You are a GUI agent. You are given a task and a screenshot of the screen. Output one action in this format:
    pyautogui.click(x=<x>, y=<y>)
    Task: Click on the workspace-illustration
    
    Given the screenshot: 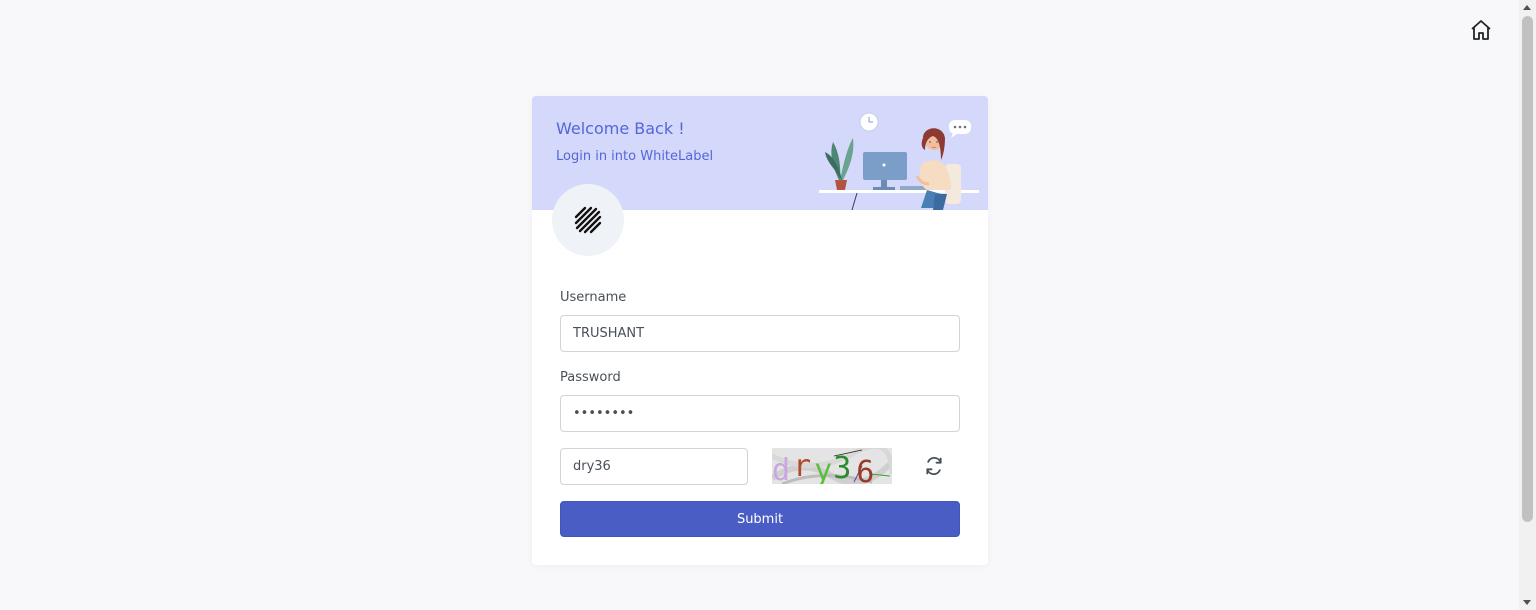 What is the action you would take?
    pyautogui.click(x=899, y=161)
    